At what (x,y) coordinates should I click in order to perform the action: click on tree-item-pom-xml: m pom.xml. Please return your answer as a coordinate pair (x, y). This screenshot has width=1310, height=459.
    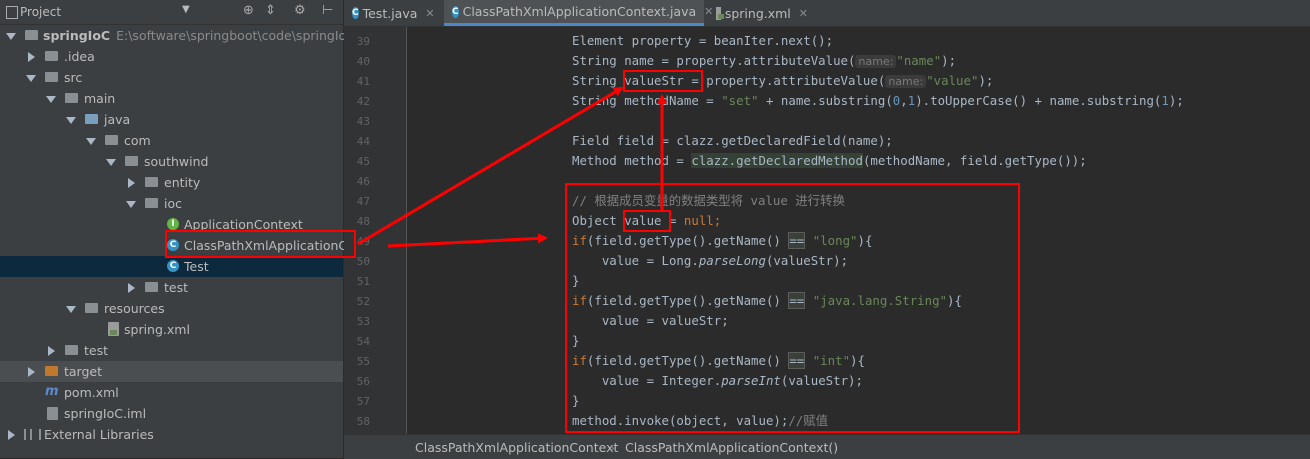
    Looking at the image, I should click on (171, 392).